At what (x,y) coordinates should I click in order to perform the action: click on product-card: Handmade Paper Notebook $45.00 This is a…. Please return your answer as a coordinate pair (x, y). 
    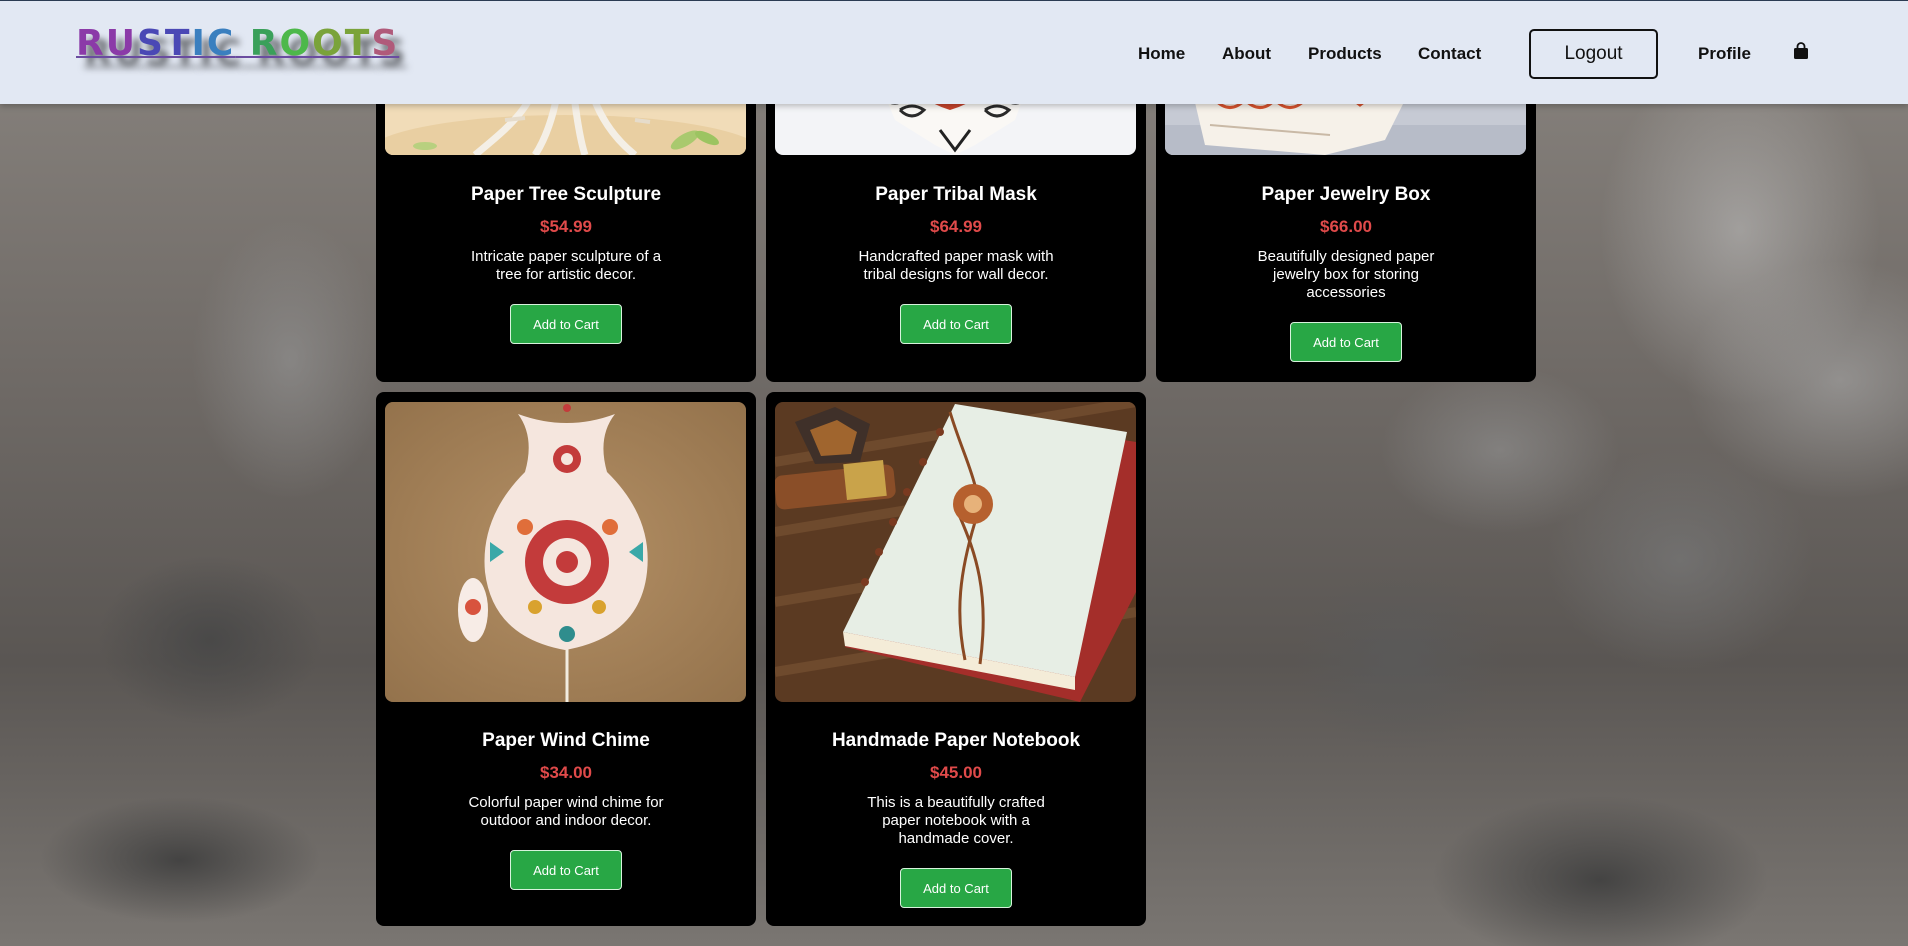
    Looking at the image, I should click on (956, 659).